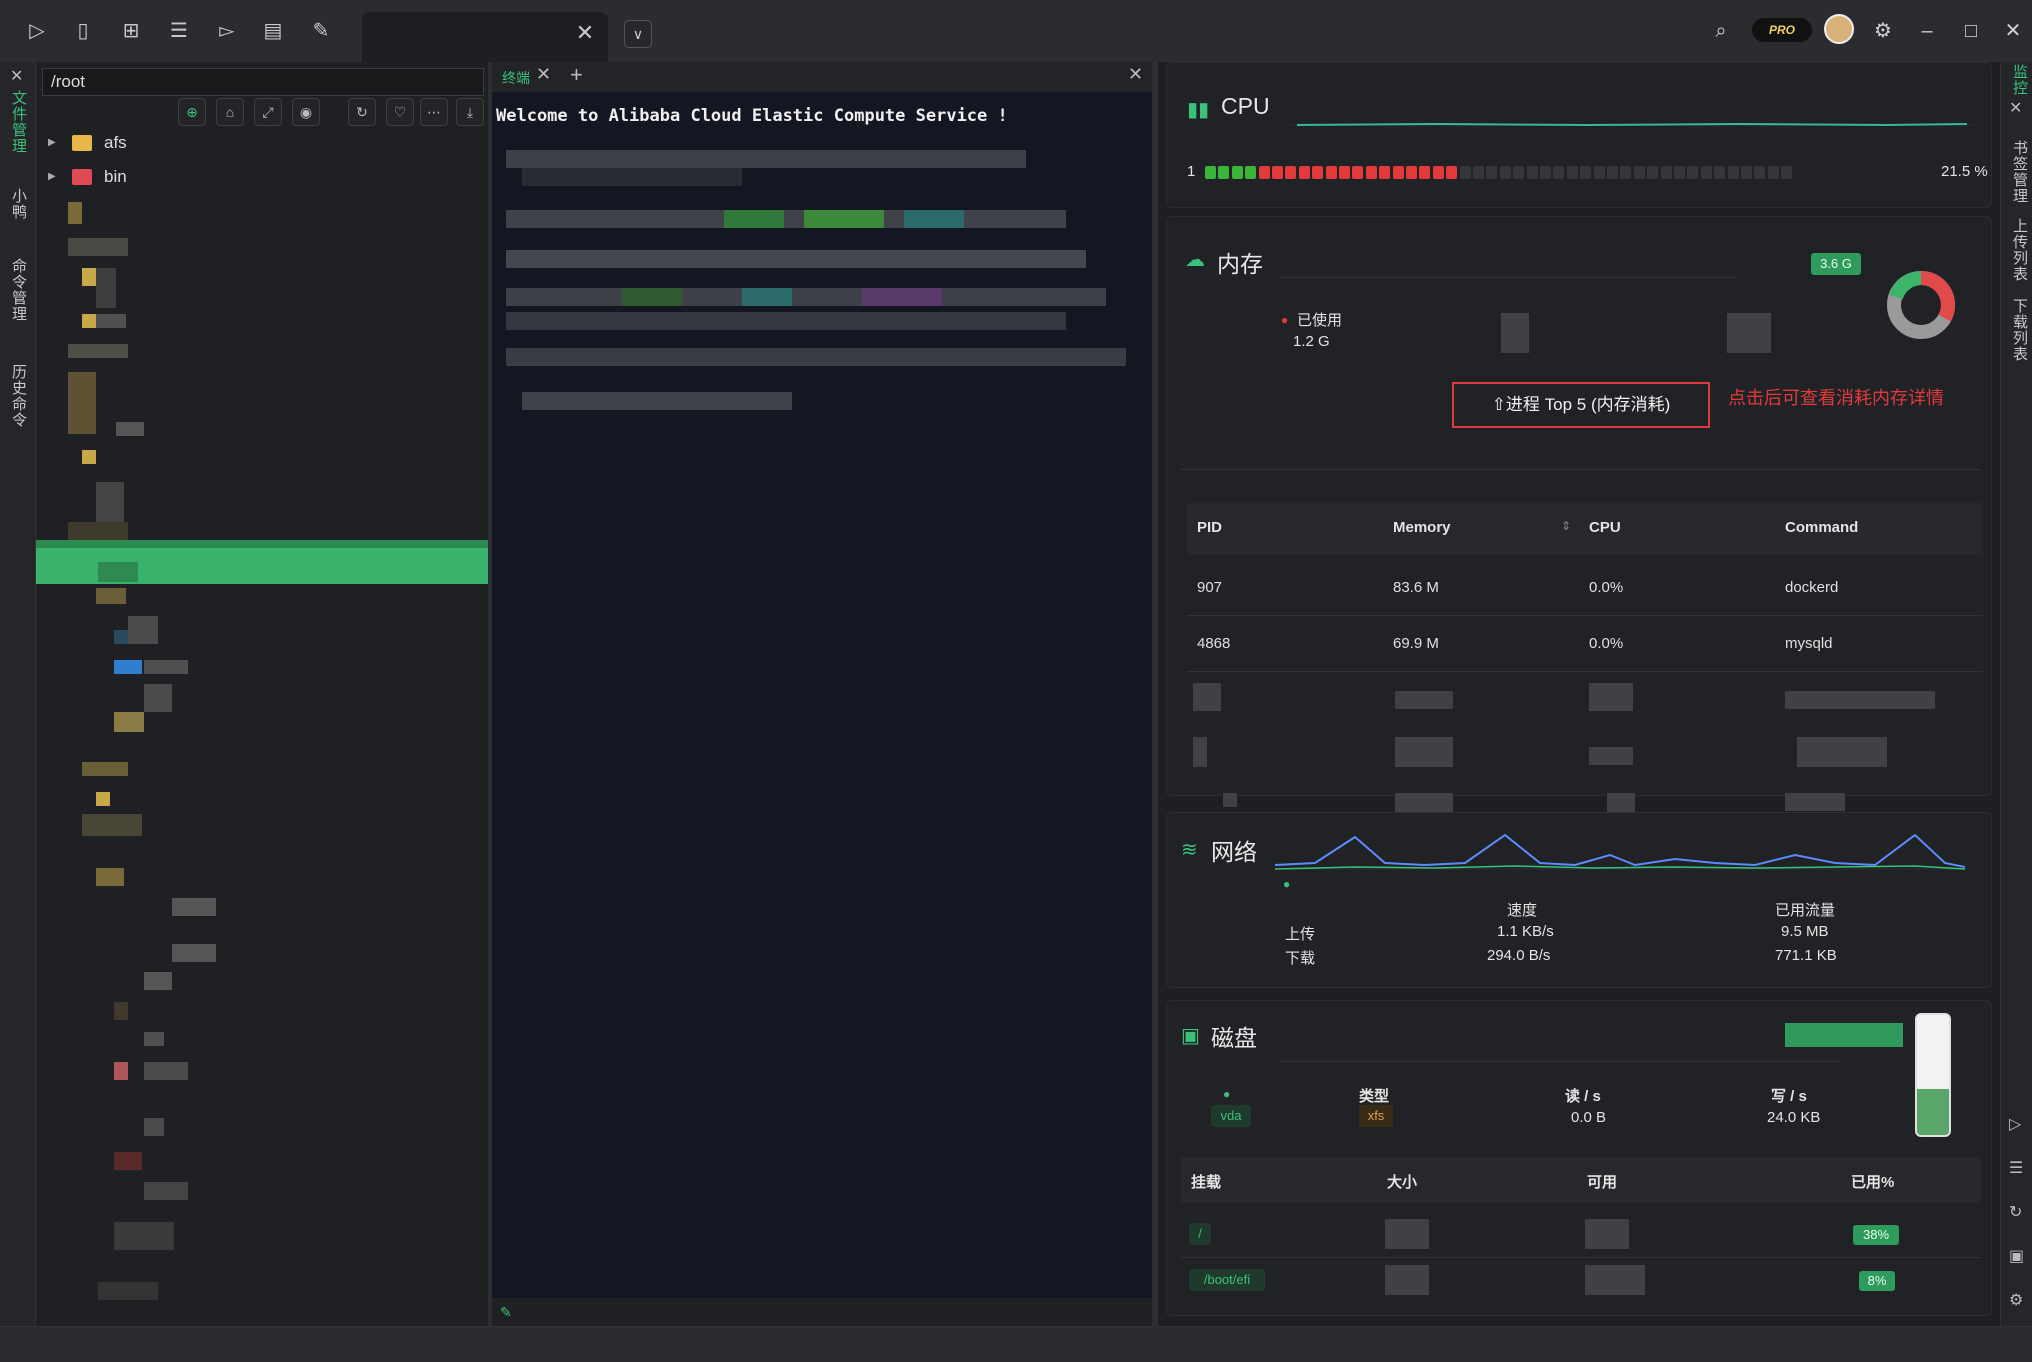  What do you see at coordinates (576, 75) in the screenshot?
I see `add-tab-icon: +` at bounding box center [576, 75].